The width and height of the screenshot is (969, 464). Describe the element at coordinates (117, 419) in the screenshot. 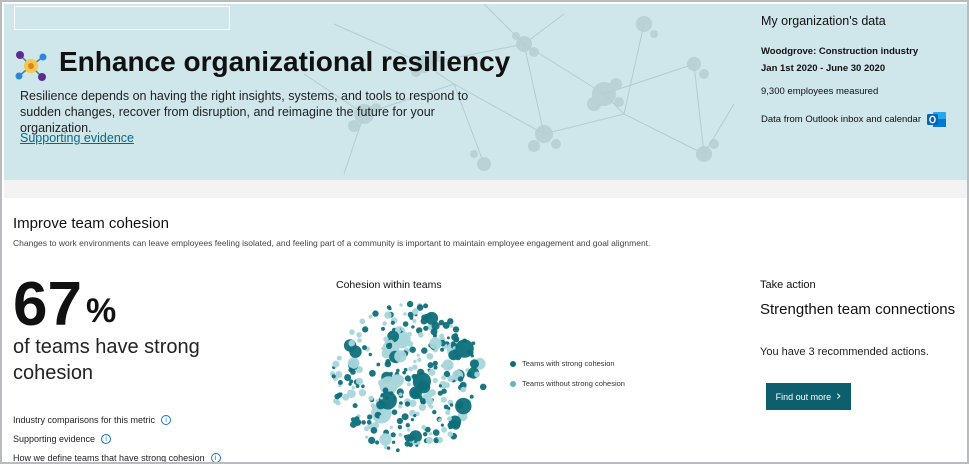

I see `info-link-industry-comparisons: Industry comparisons for this metric i` at that location.